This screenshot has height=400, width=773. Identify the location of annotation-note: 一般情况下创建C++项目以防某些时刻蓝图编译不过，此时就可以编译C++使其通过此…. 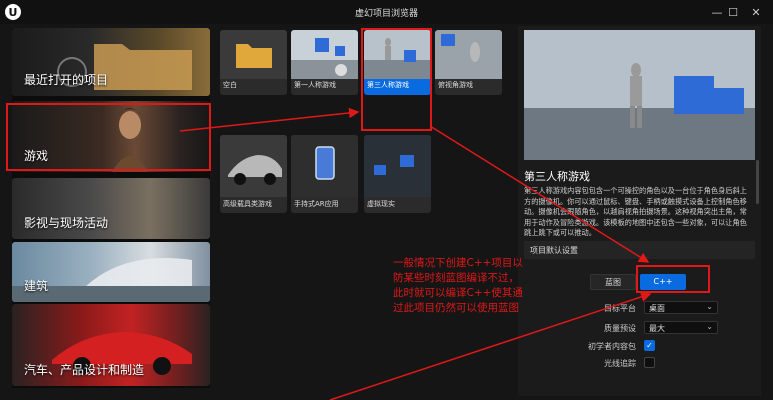
(458, 285).